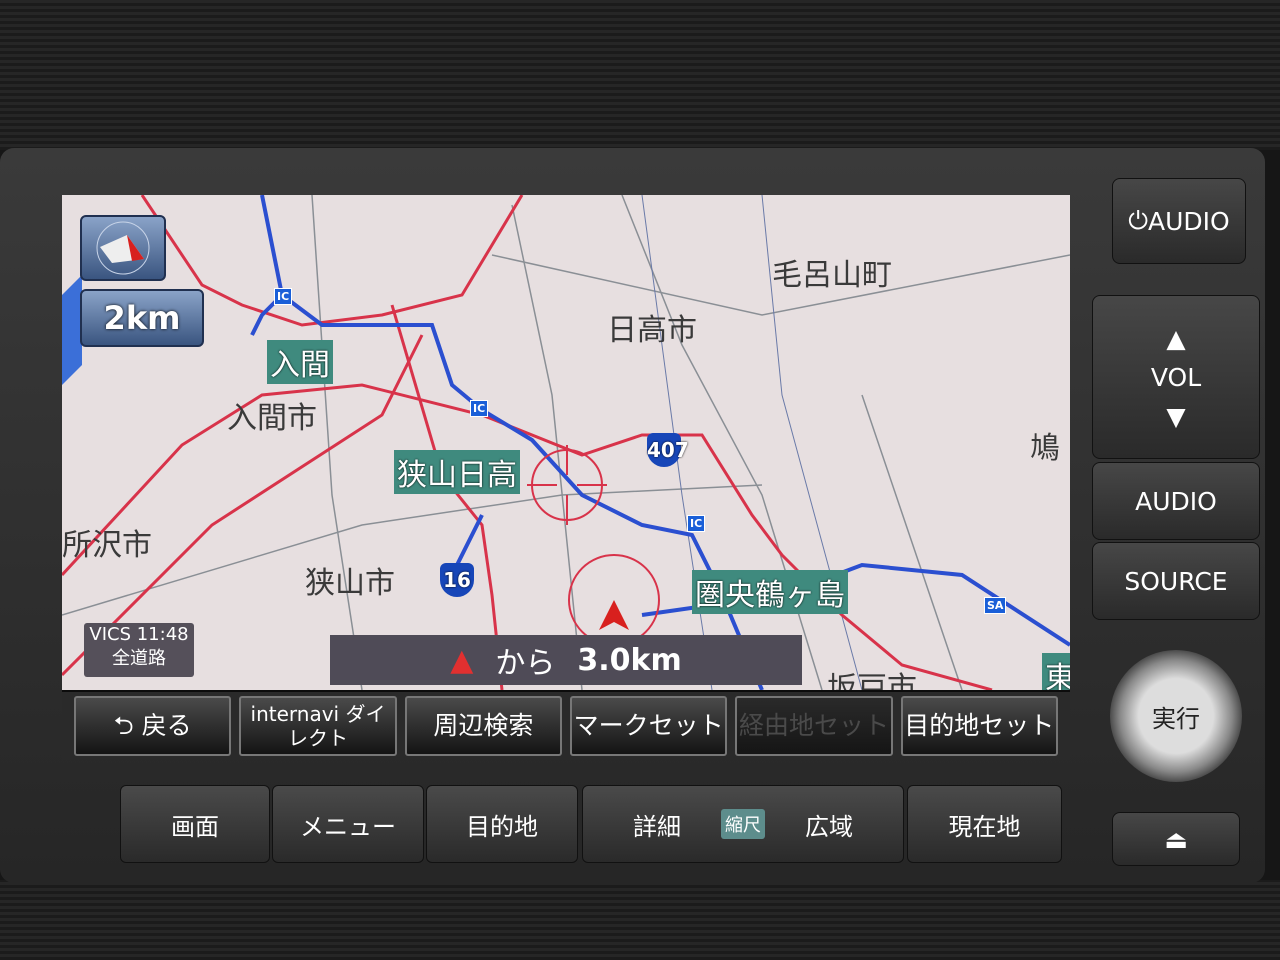 The image size is (1280, 960). I want to click on enter-knob: 実行, so click(1176, 716).